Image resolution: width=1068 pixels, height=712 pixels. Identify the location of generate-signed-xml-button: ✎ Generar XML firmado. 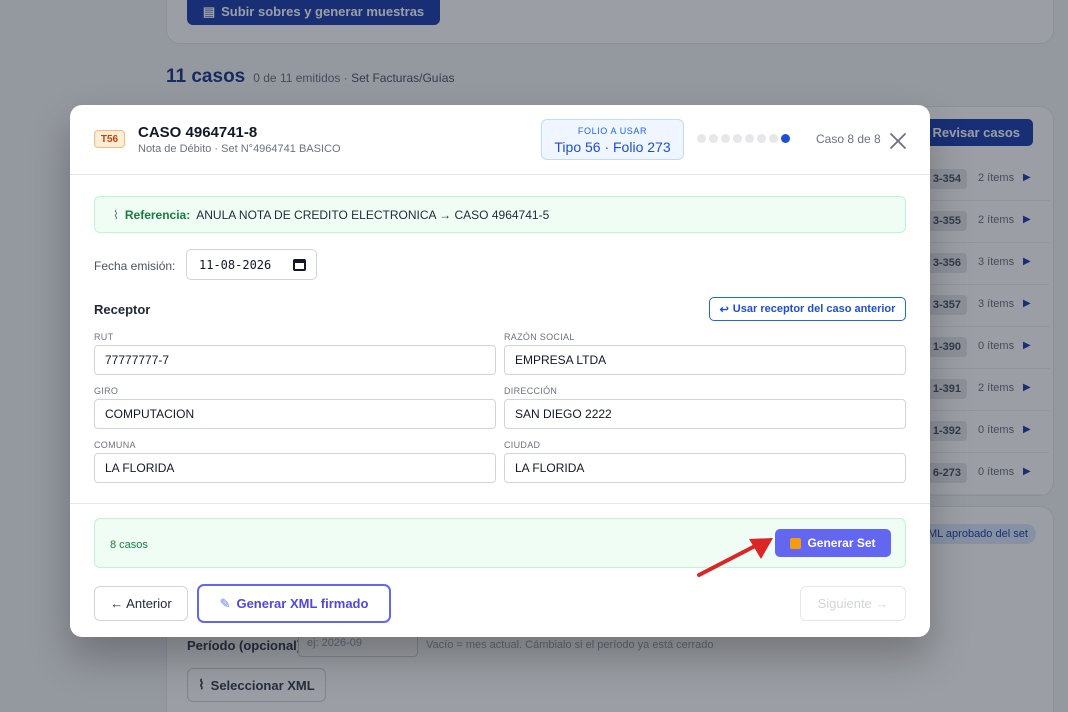
(294, 603).